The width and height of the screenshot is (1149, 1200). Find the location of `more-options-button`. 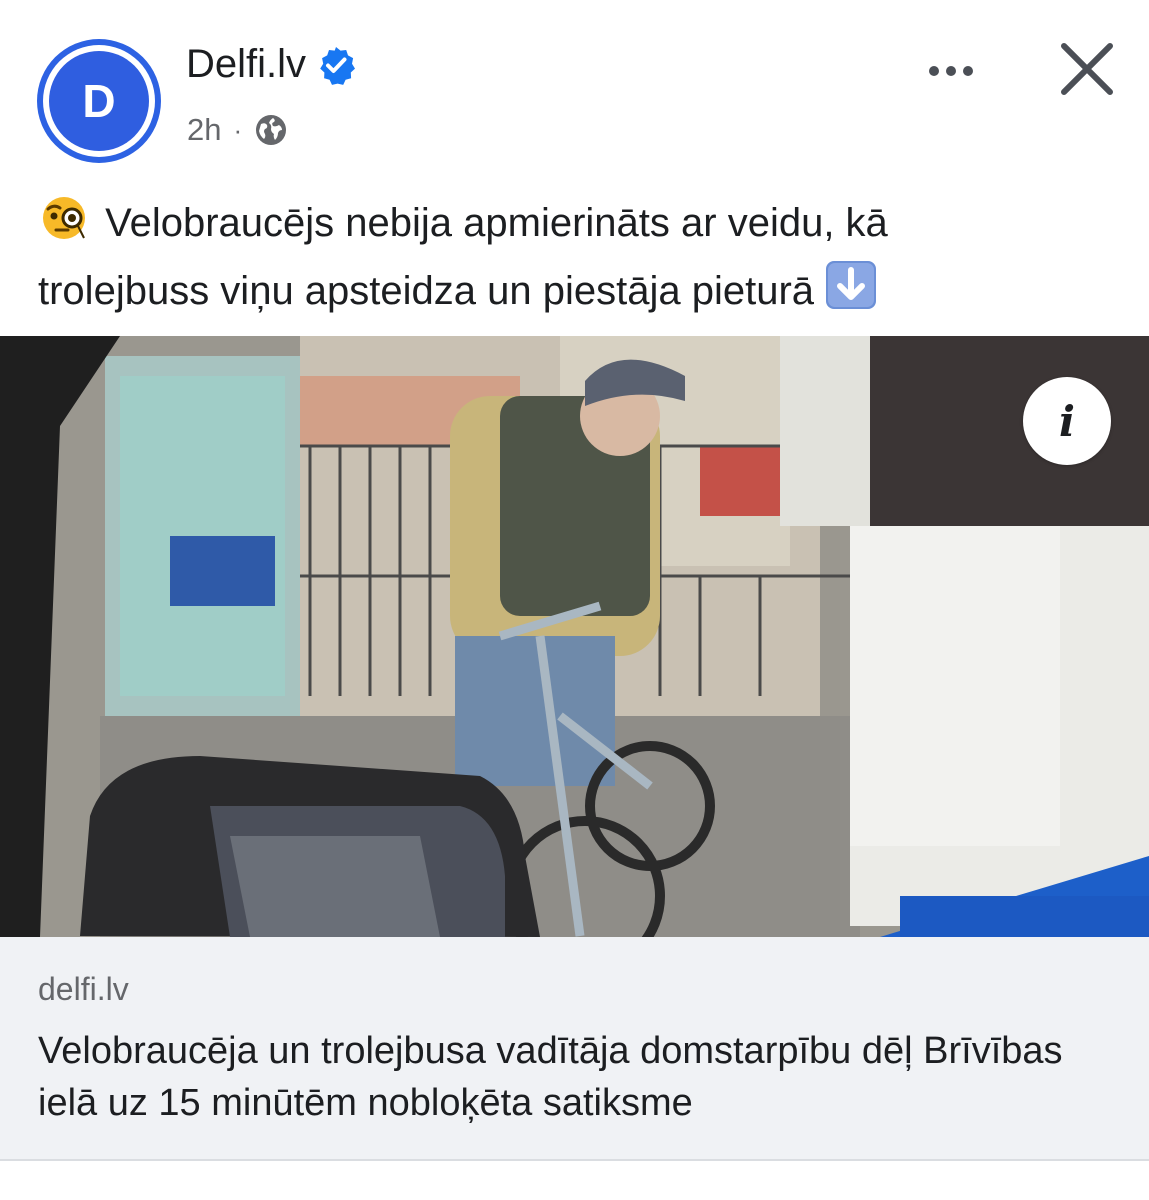

more-options-button is located at coordinates (951, 71).